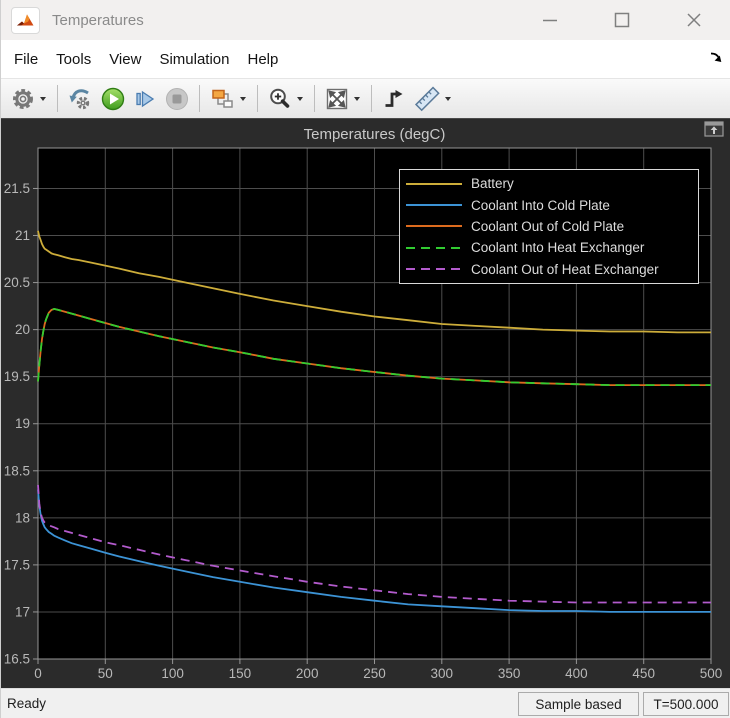 The height and width of the screenshot is (718, 730). What do you see at coordinates (22, 235) in the screenshot?
I see `tick-label-y: 21` at bounding box center [22, 235].